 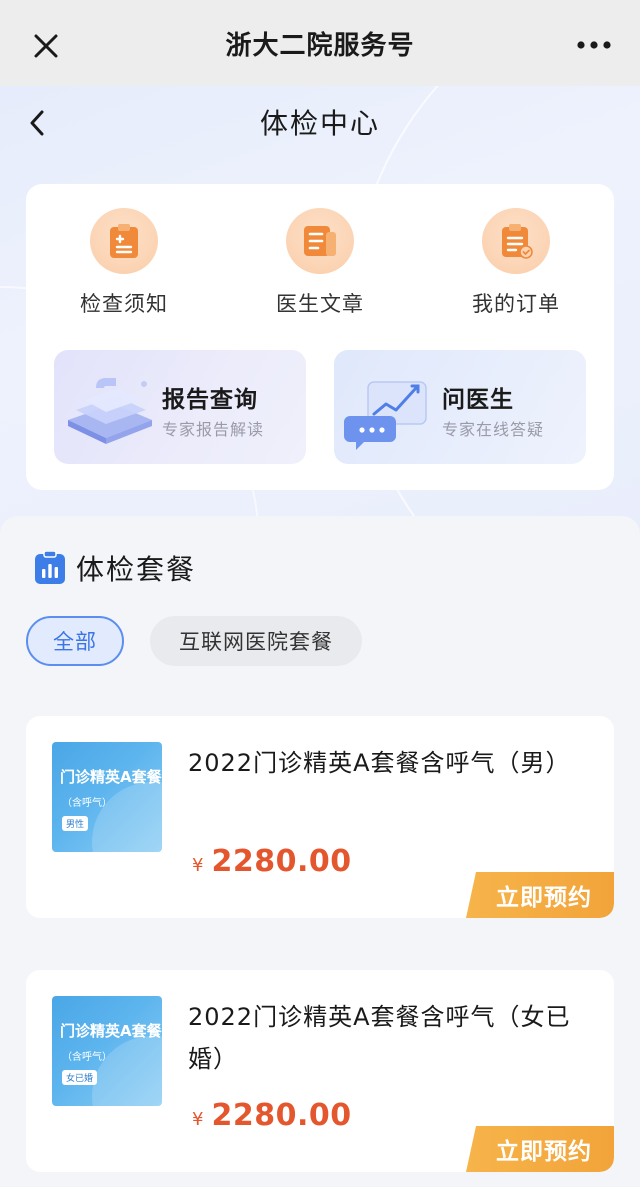 I want to click on package-name: 2022门诊精英A套餐含呼气（女已婚）, so click(x=379, y=1038).